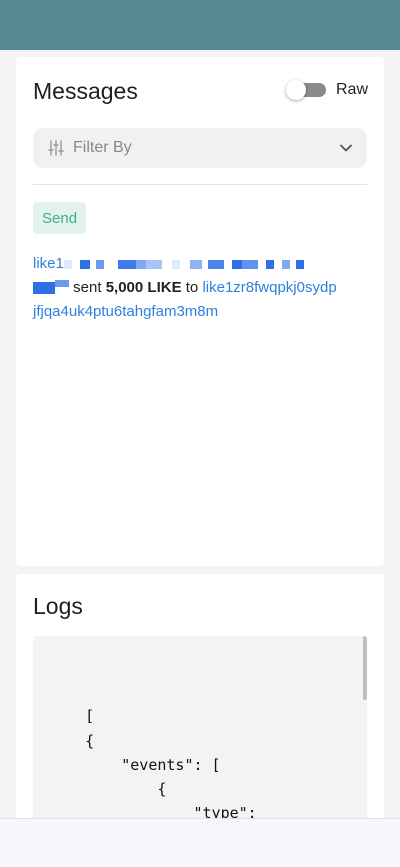 The image size is (400, 867). Describe the element at coordinates (346, 148) in the screenshot. I see `chevron-down-icon` at that location.